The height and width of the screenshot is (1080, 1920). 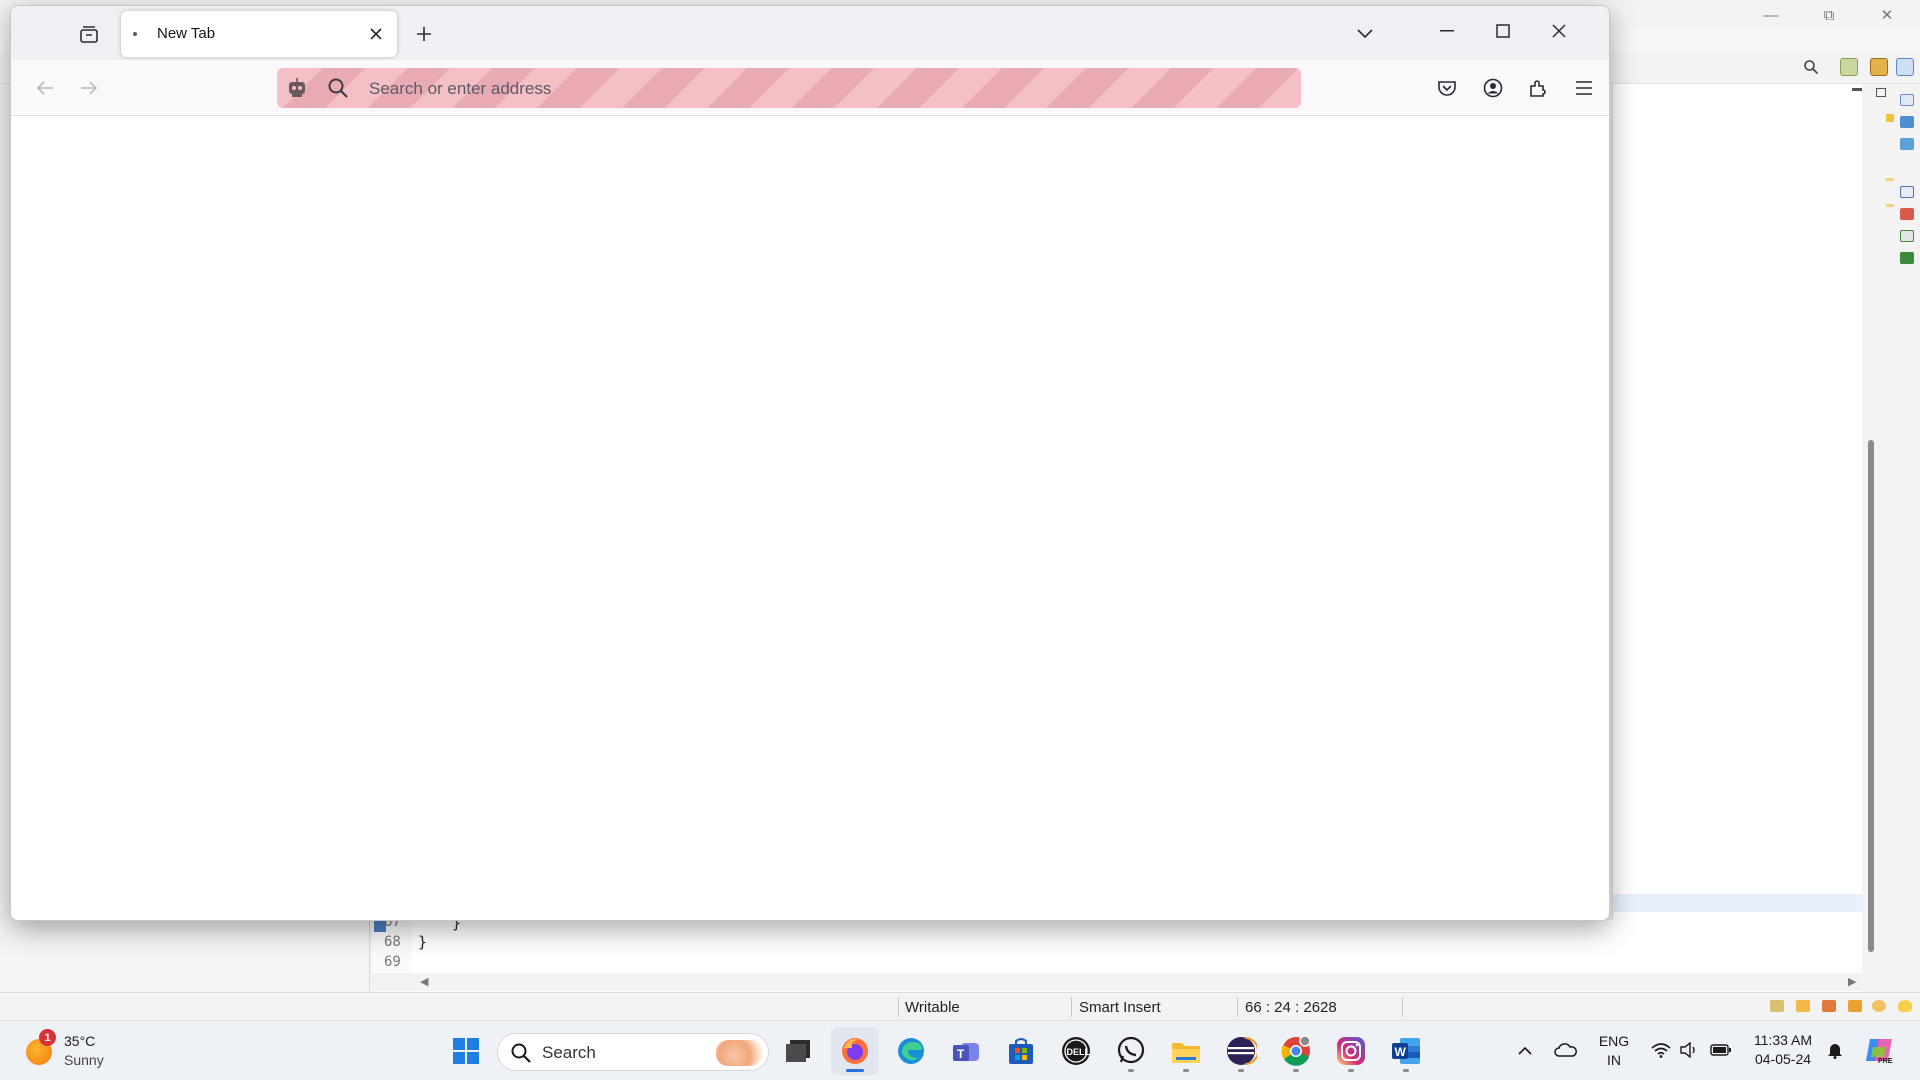 What do you see at coordinates (1076, 1051) in the screenshot?
I see `taskbar-app-dell: DELL` at bounding box center [1076, 1051].